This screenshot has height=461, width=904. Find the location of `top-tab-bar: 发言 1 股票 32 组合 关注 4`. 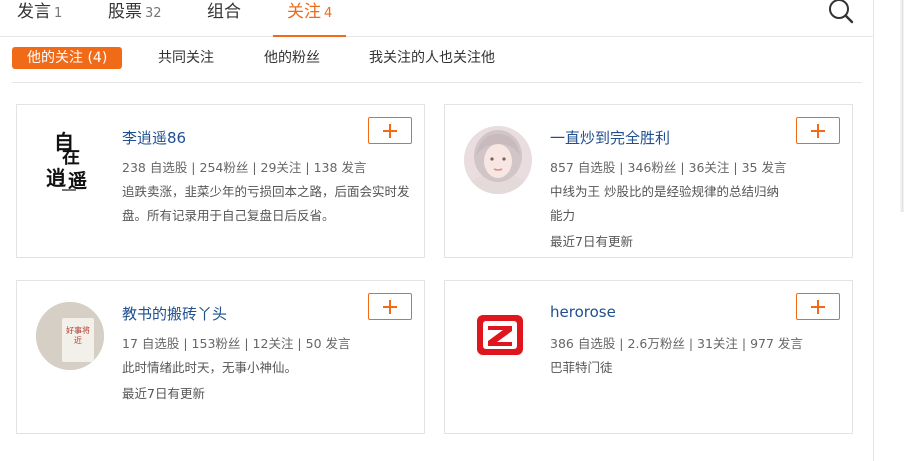

top-tab-bar: 发言 1 股票 32 组合 关注 4 is located at coordinates (436, 18).